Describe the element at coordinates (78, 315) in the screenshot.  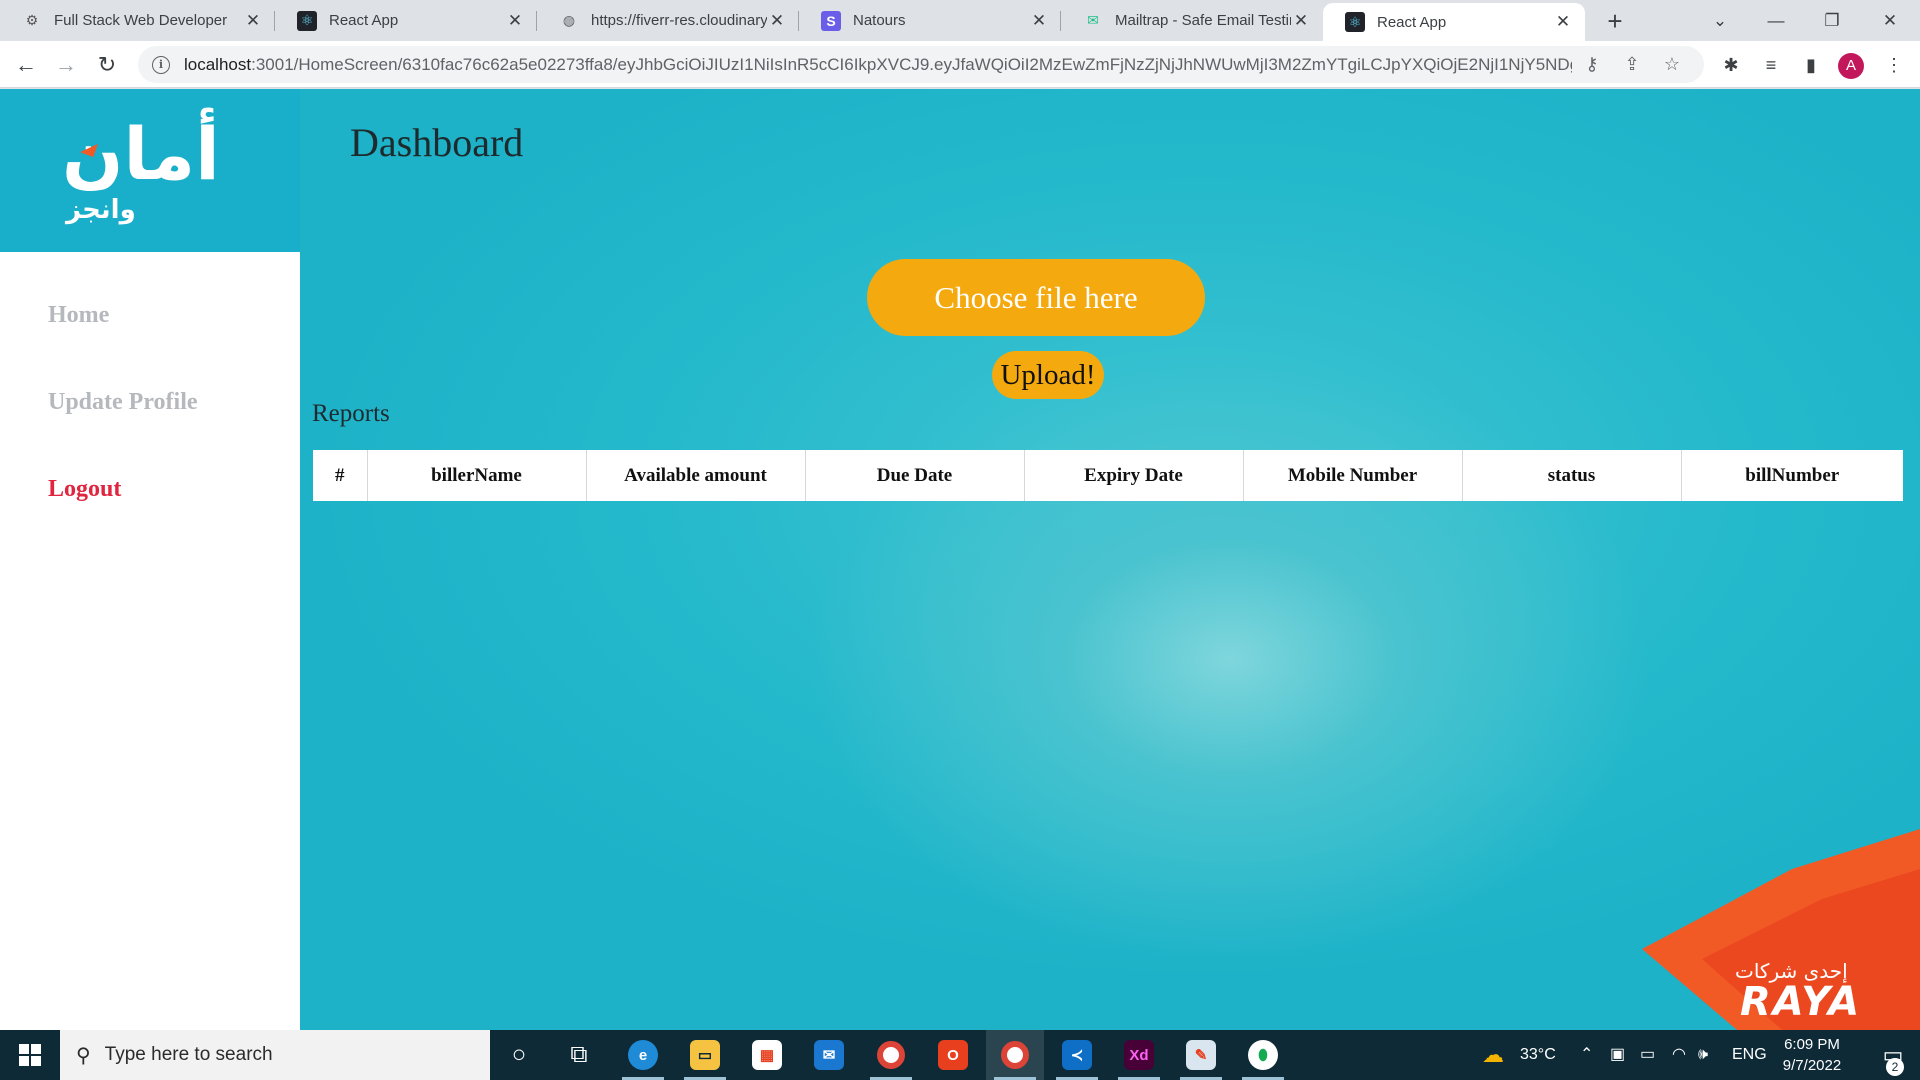
I see `sidebar-item-home: Home` at that location.